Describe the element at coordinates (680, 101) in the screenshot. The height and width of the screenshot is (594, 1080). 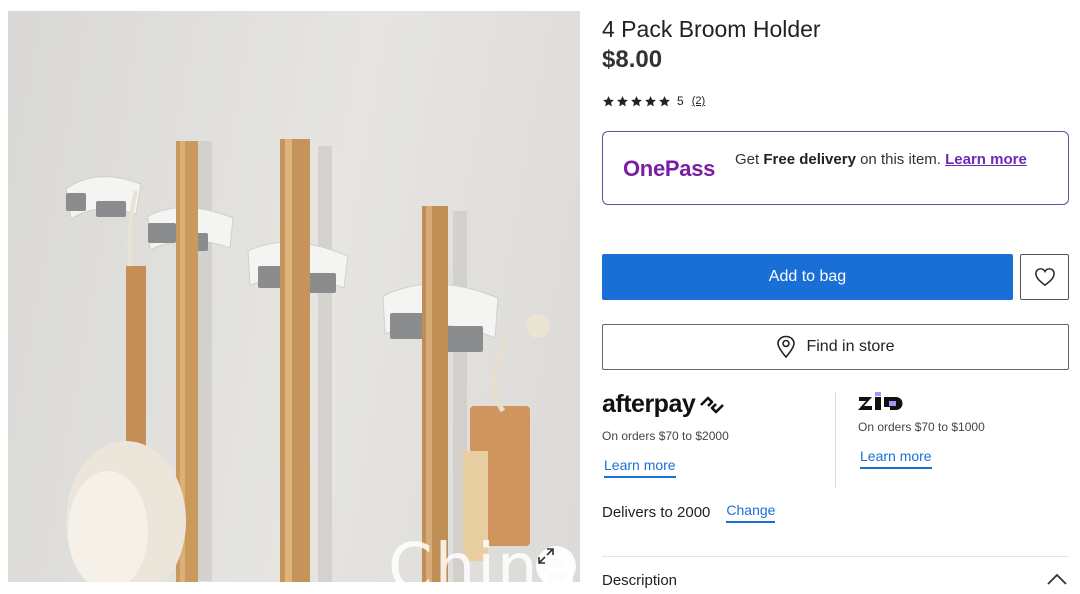
I see `rating-value: 5` at that location.